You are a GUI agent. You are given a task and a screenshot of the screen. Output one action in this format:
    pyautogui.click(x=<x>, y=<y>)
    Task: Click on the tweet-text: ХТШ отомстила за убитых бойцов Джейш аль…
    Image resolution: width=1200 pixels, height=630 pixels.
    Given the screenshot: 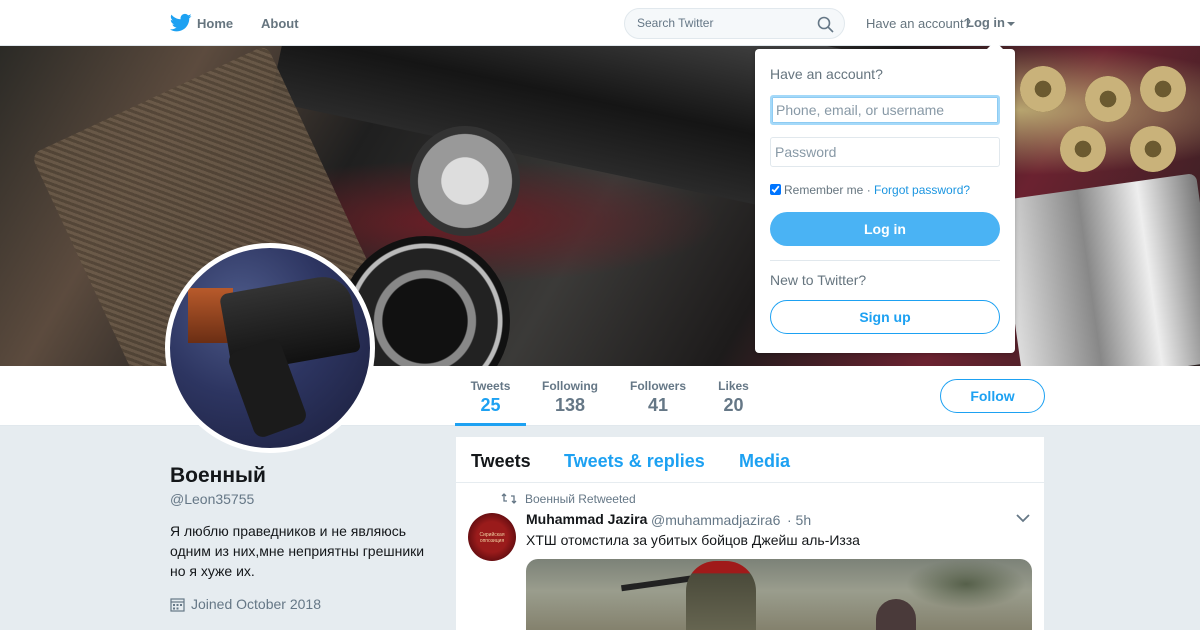 What is the action you would take?
    pyautogui.click(x=693, y=540)
    